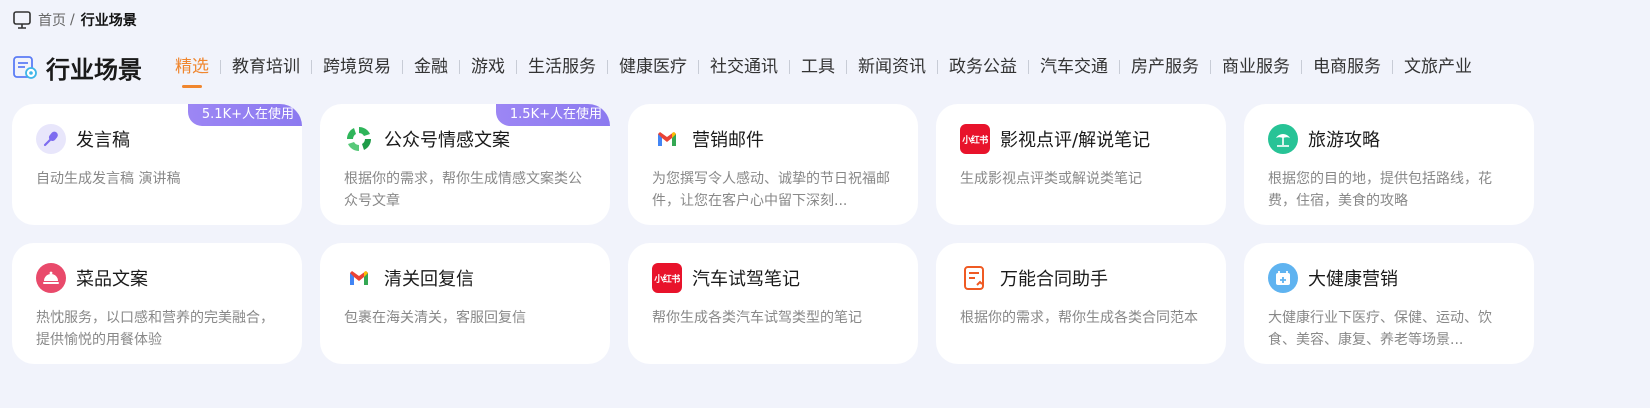 This screenshot has width=1650, height=408. What do you see at coordinates (744, 67) in the screenshot?
I see `tab-7: 社交通讯` at bounding box center [744, 67].